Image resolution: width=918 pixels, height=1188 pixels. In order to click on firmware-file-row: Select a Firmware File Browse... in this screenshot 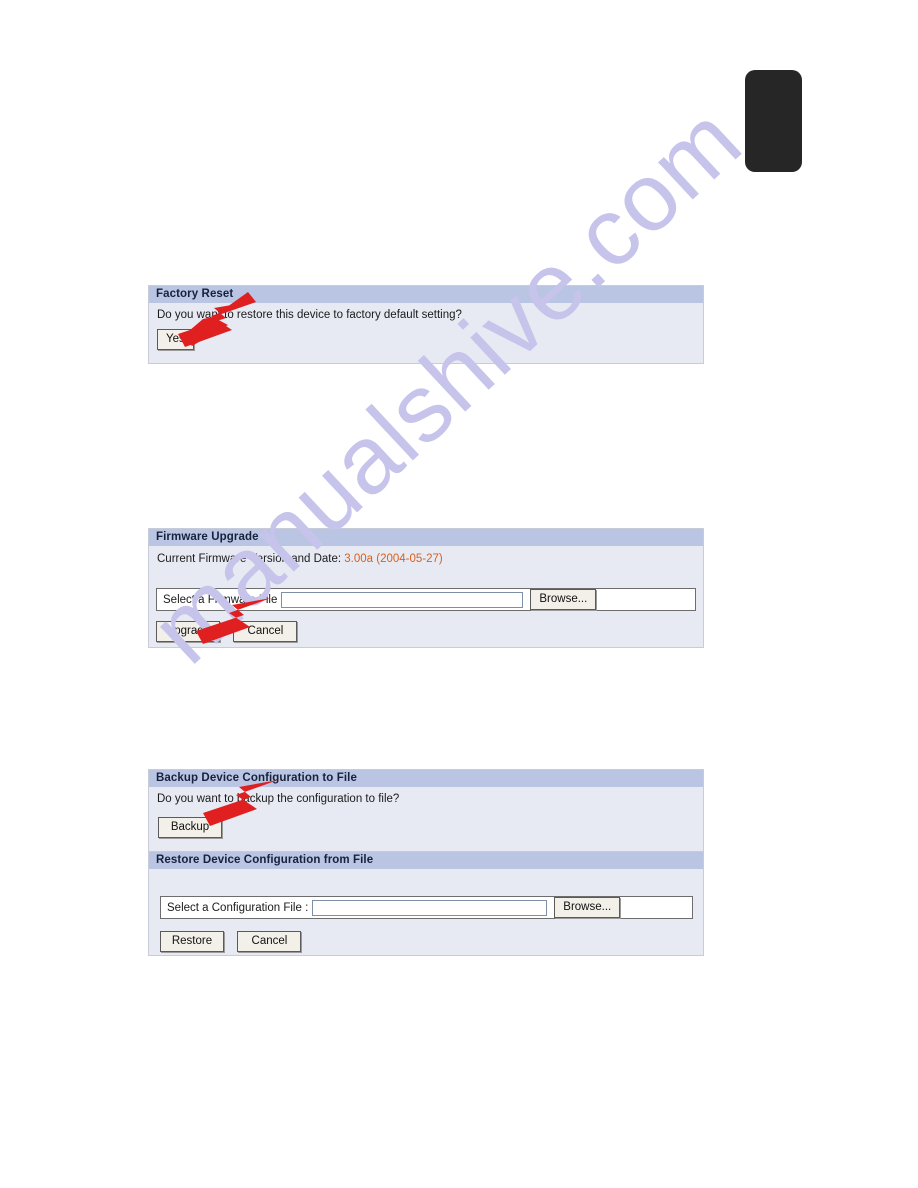, I will do `click(426, 599)`.